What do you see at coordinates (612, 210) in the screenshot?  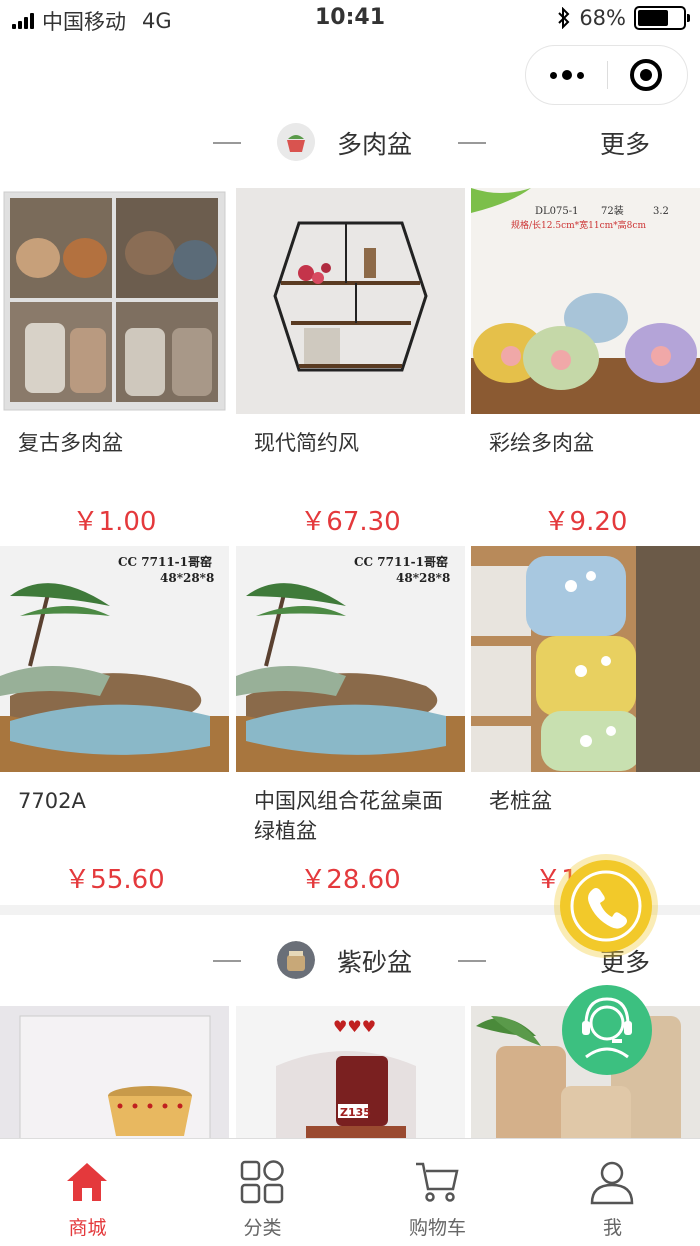 I see `product-image-pack: 72装` at bounding box center [612, 210].